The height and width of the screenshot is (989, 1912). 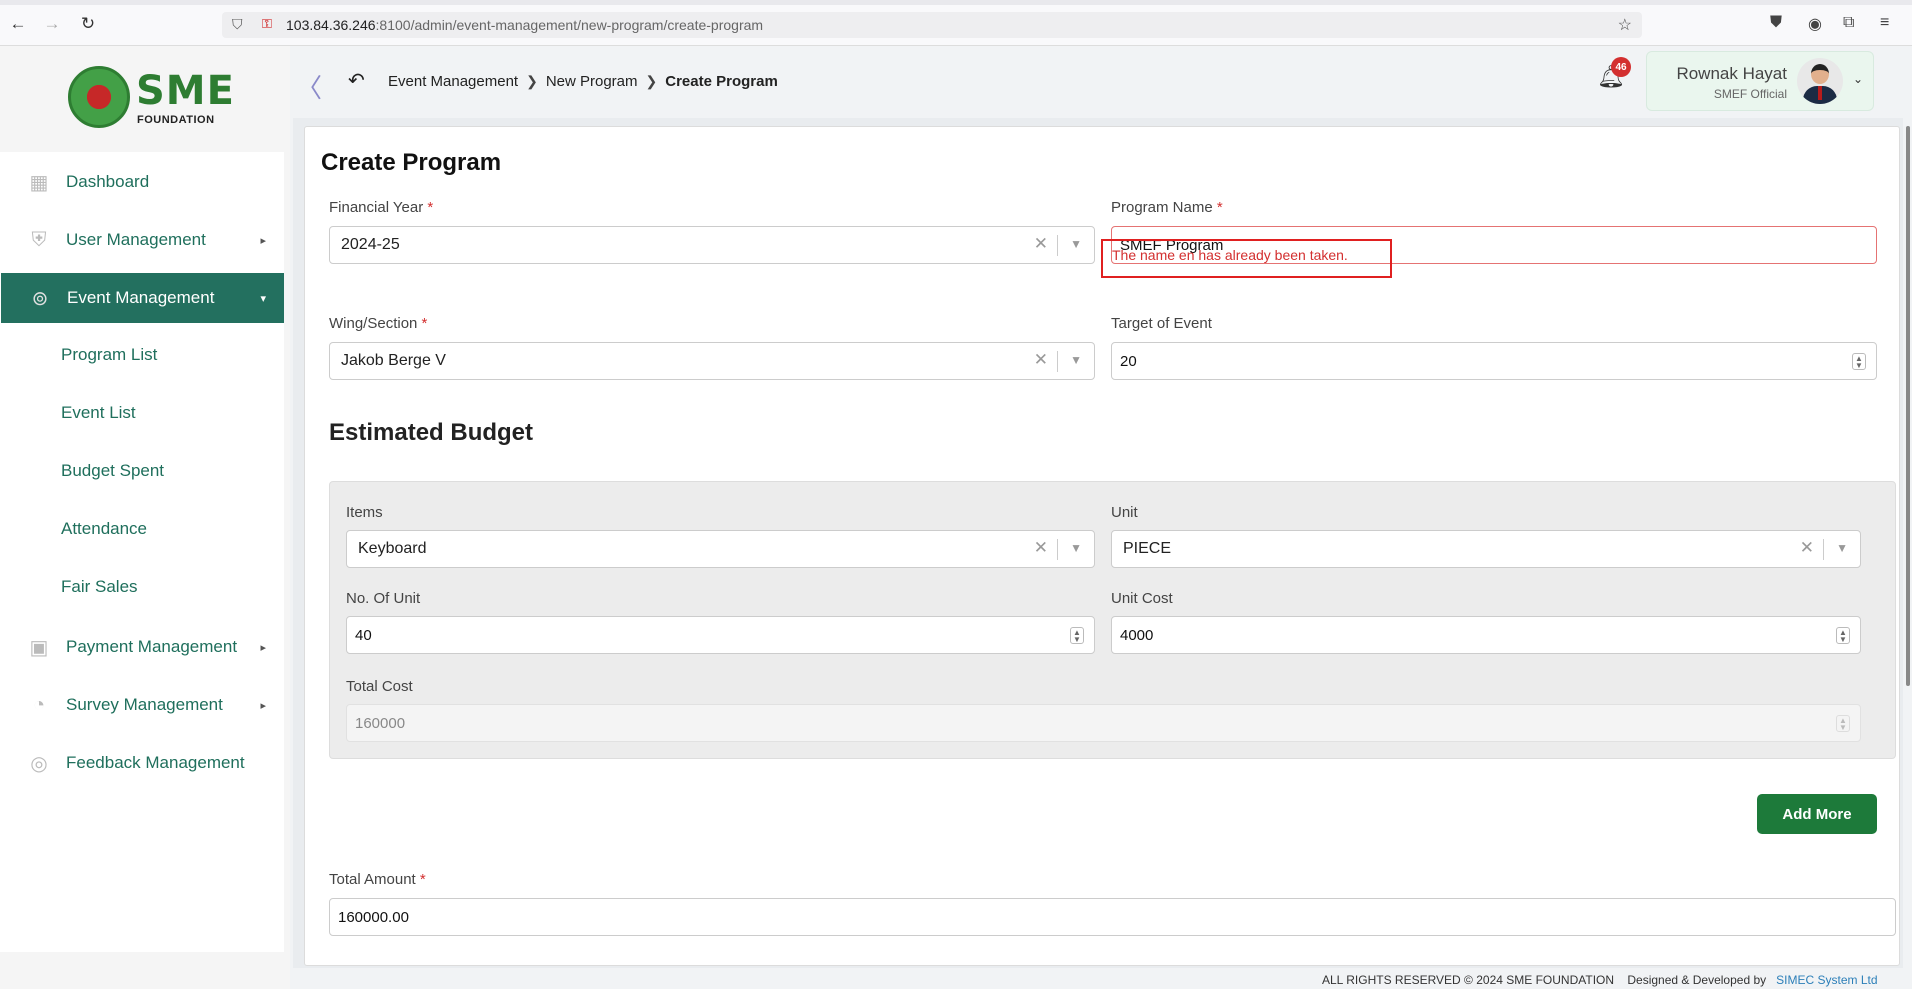 I want to click on sidebar-item-label: Feedback Management, so click(x=155, y=762).